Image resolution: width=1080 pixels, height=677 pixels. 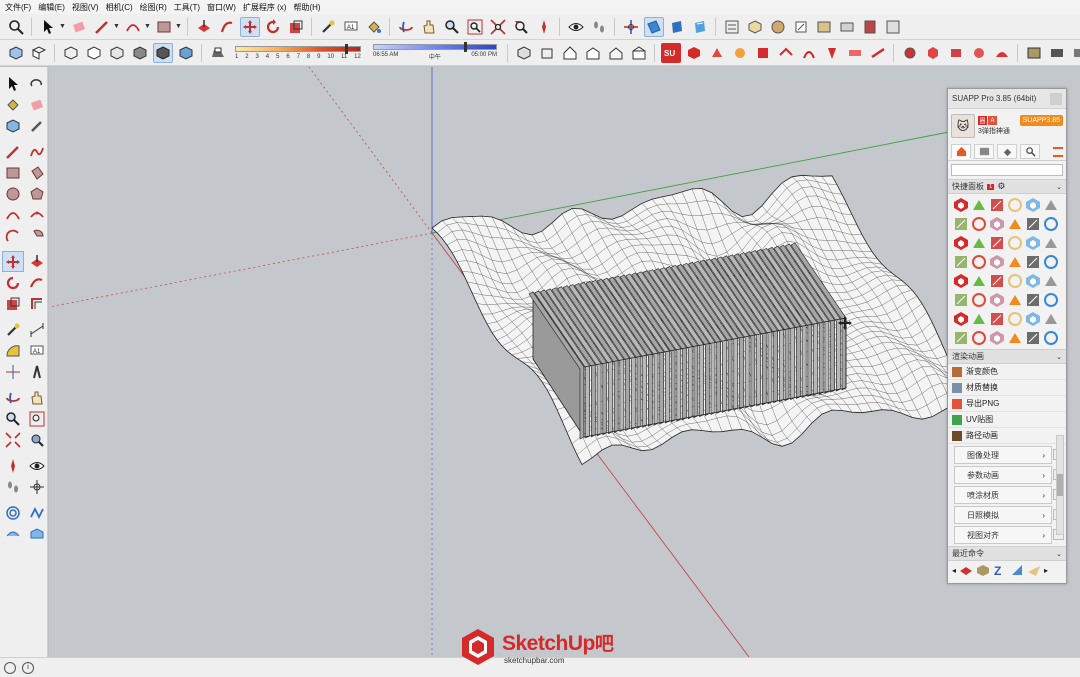 What do you see at coordinates (893, 27) in the screenshot?
I see `fog-icon` at bounding box center [893, 27].